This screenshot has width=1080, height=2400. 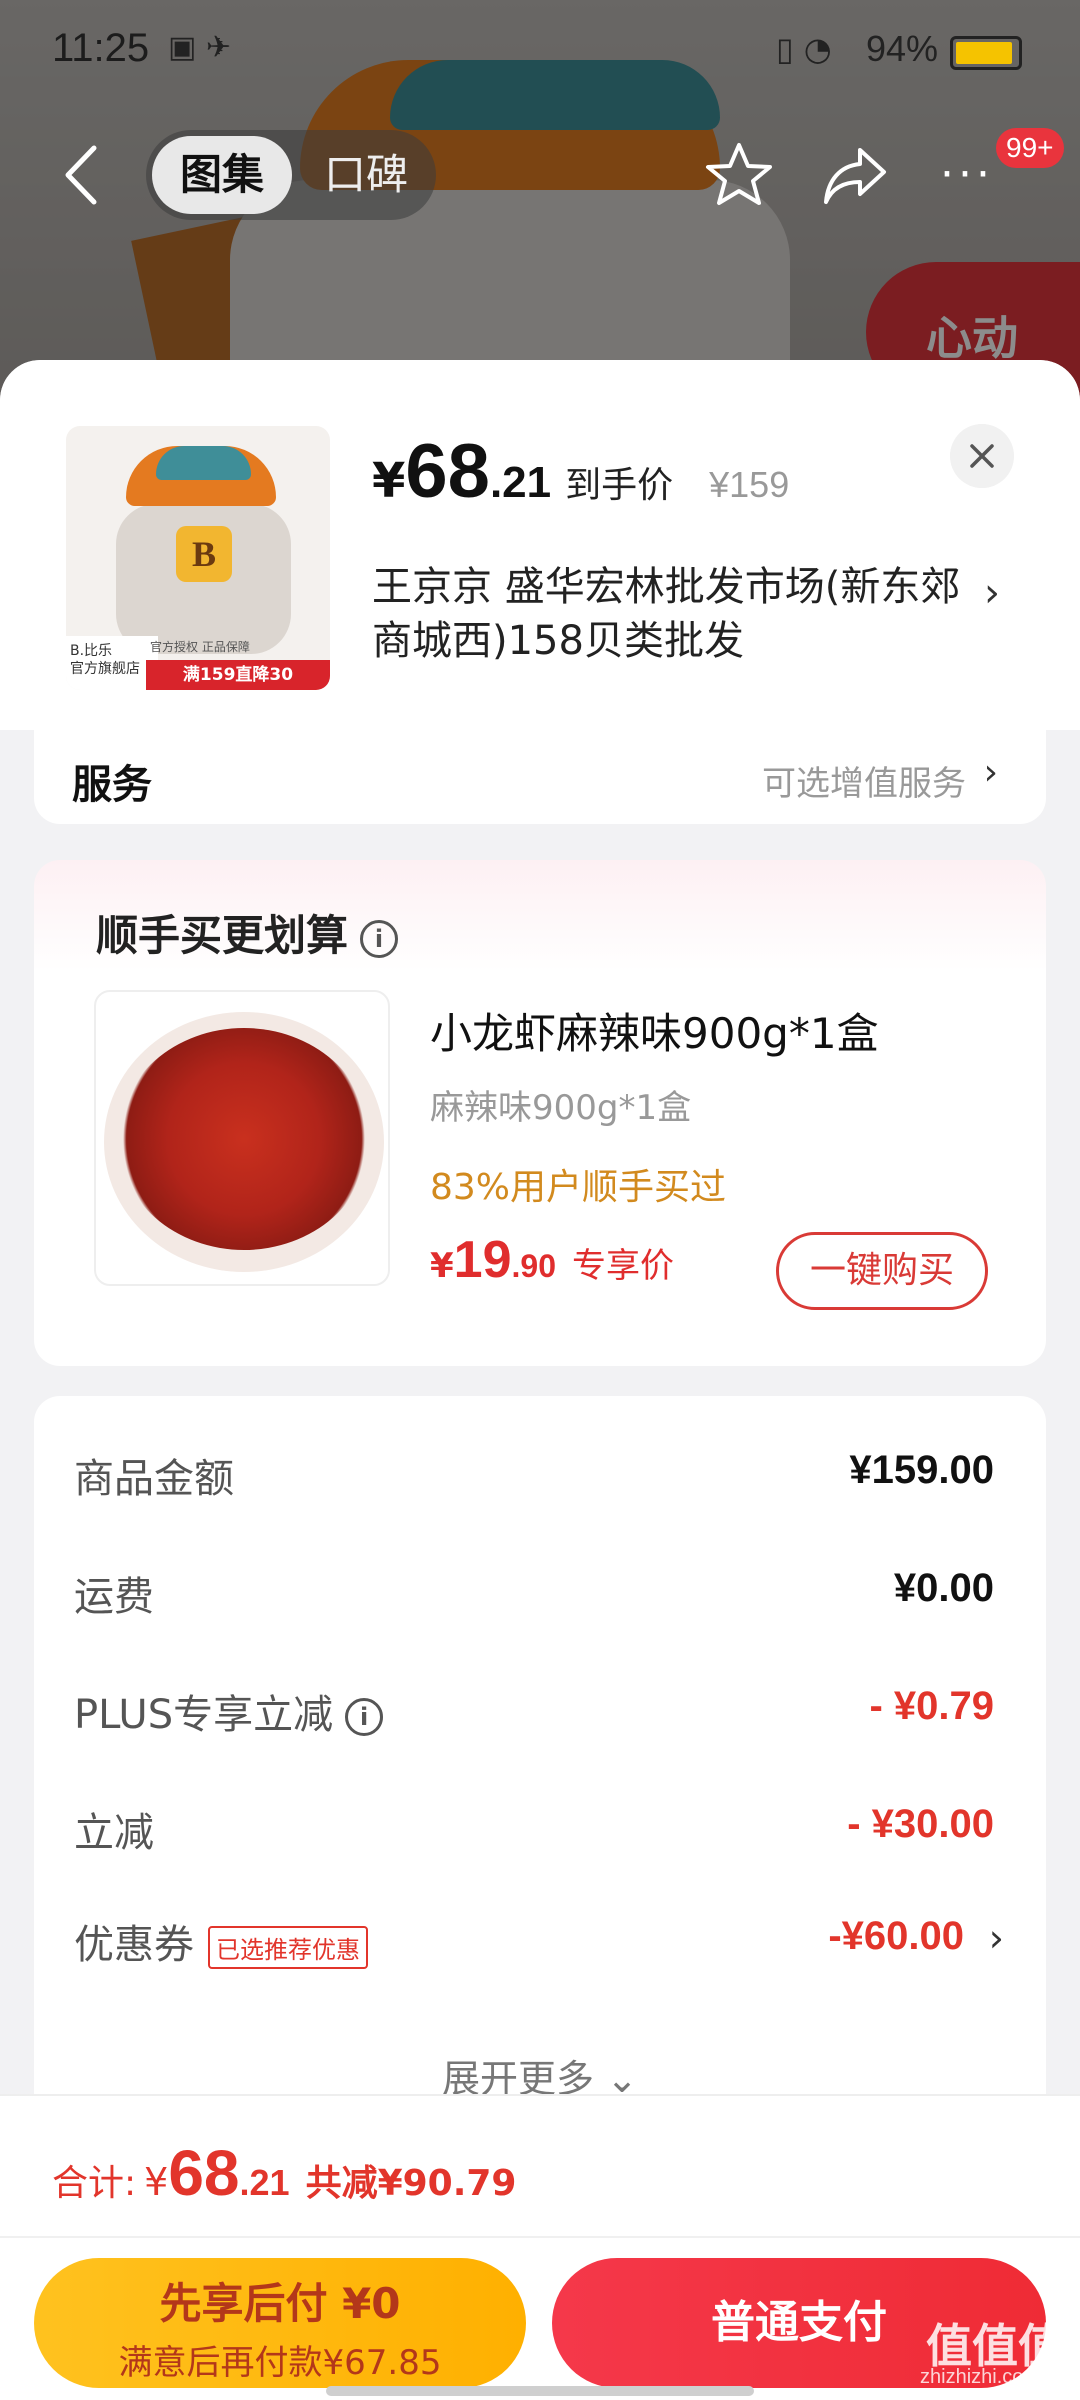 What do you see at coordinates (280, 2303) in the screenshot?
I see `pay-later-label: 先享后付 ¥0` at bounding box center [280, 2303].